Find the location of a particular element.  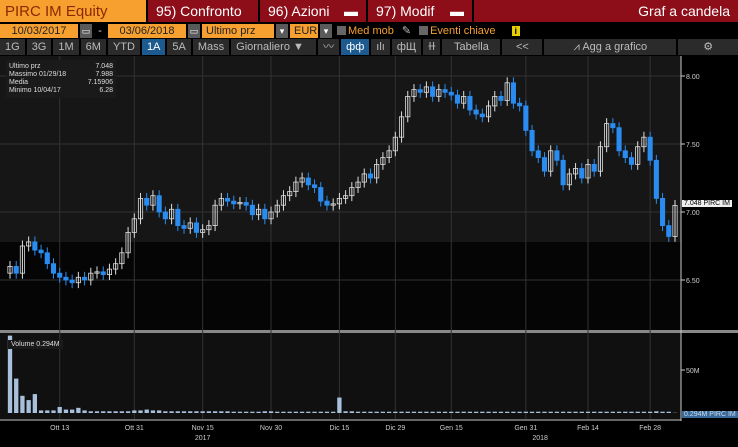

modify-button: 97) Modif ▬ is located at coordinates (420, 11).